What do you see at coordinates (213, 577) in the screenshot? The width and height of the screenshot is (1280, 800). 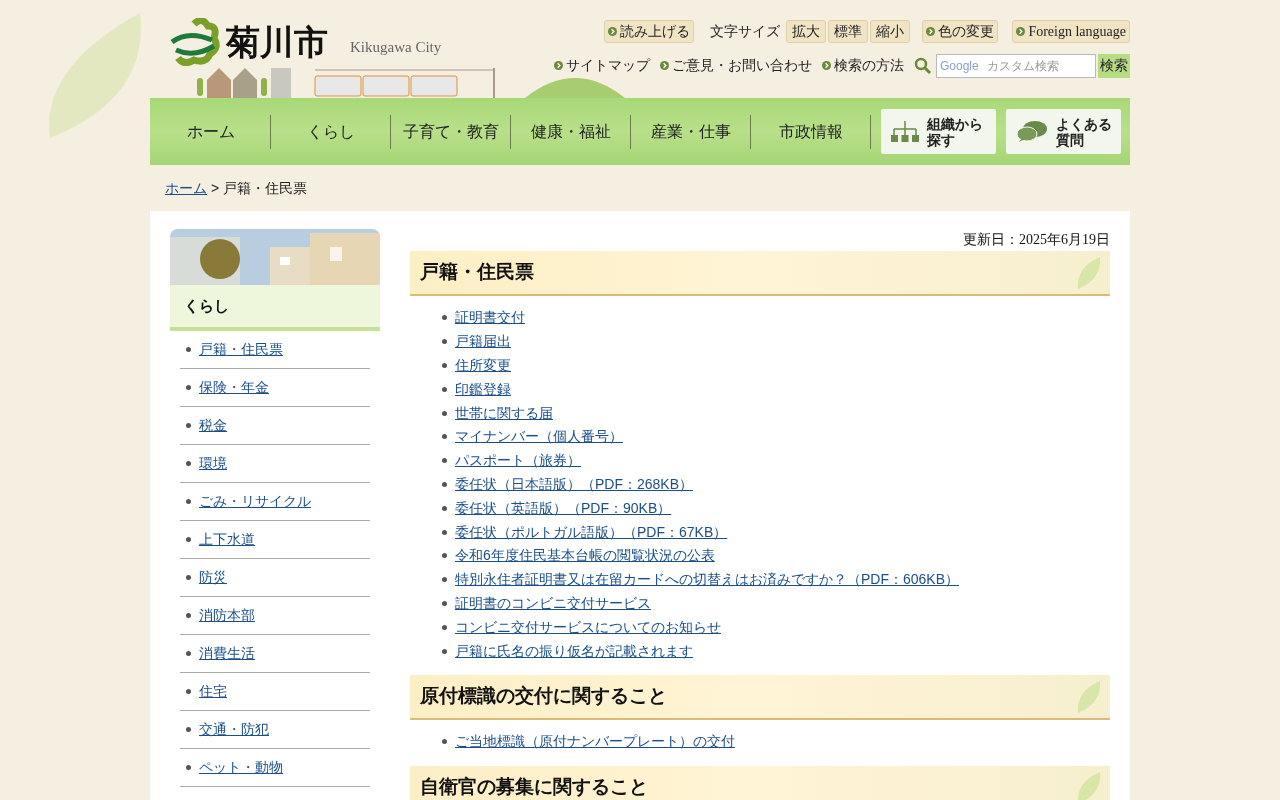 I see `sidebar-link: 防災` at bounding box center [213, 577].